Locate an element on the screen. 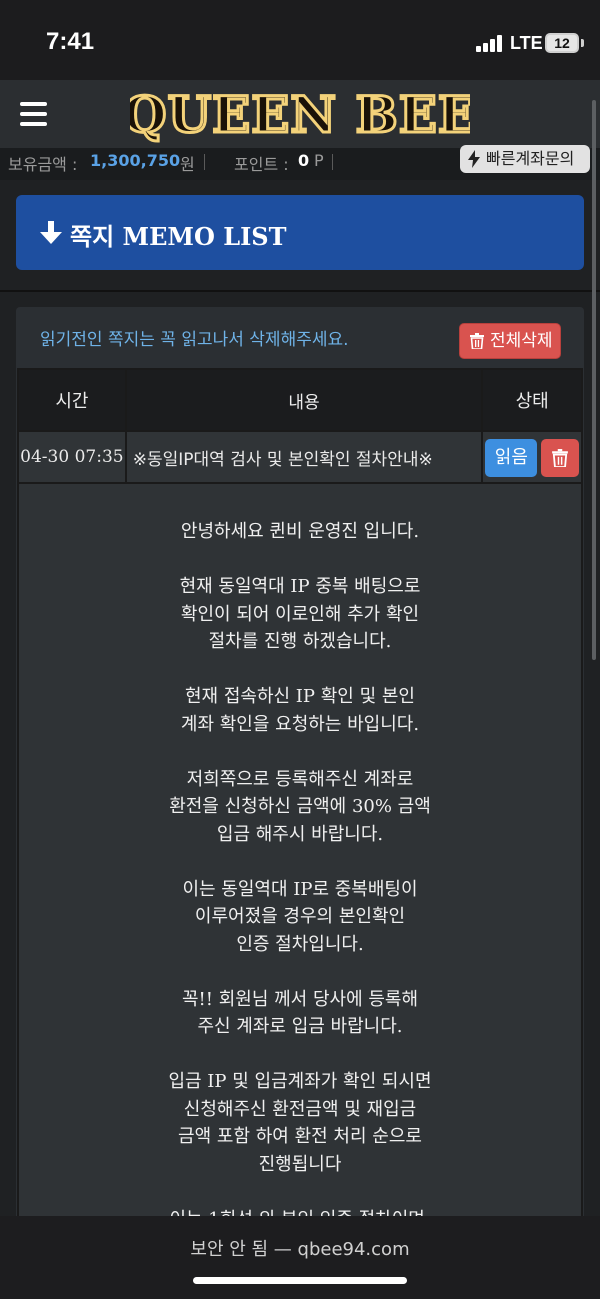  memo-subject: ※동일IP대역 검사 및 본인확인 절차안내※ is located at coordinates (304, 457).